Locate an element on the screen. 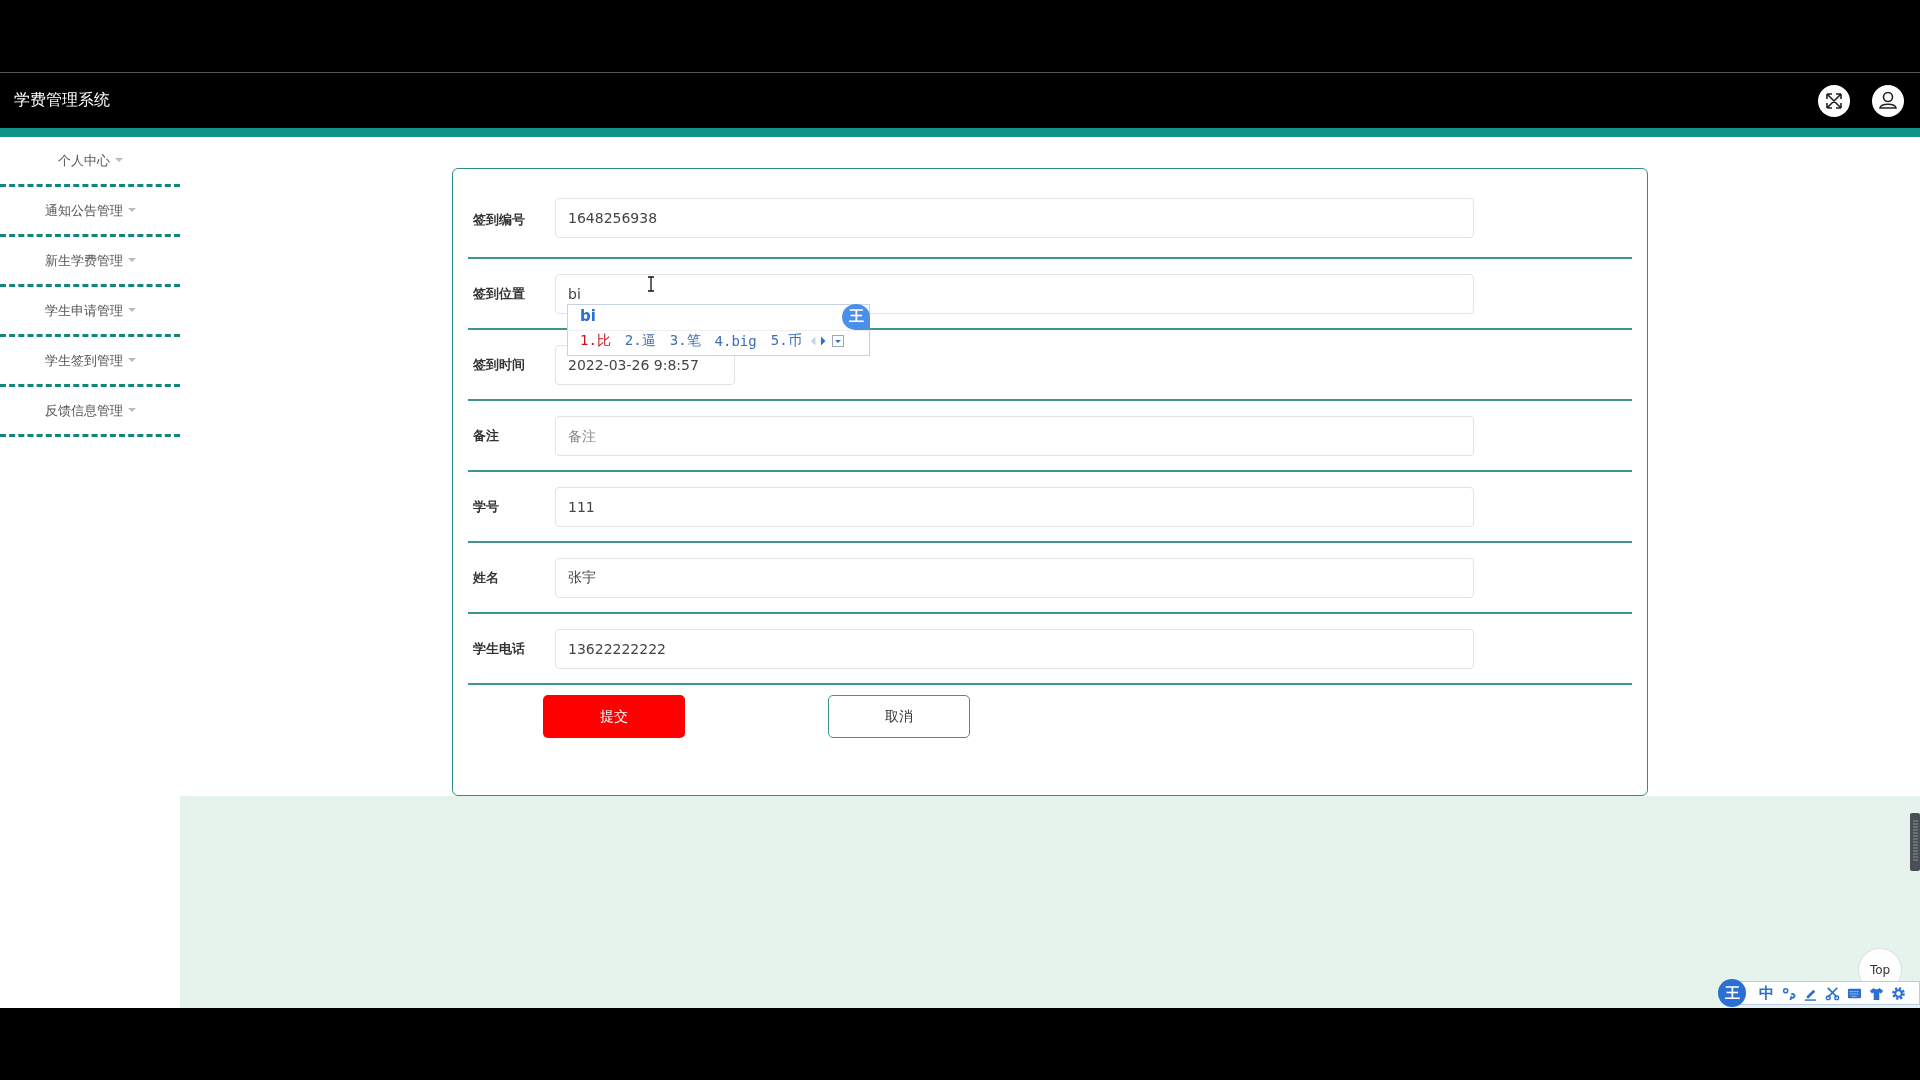 This screenshot has width=1920, height=1080. ime-mode-toggle: 中 is located at coordinates (1766, 993).